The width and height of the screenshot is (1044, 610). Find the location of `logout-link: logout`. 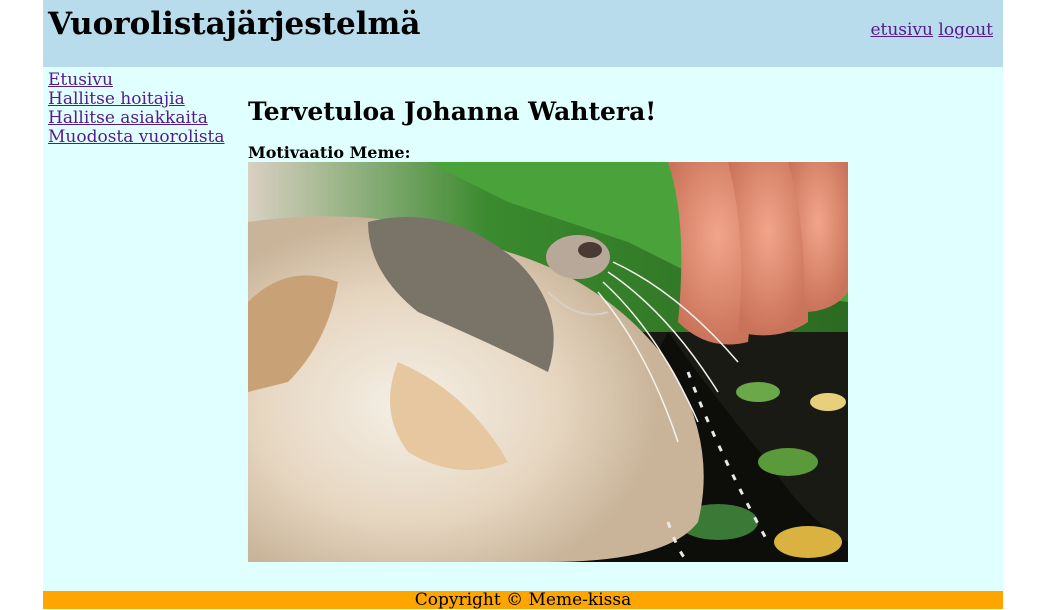

logout-link: logout is located at coordinates (965, 30).